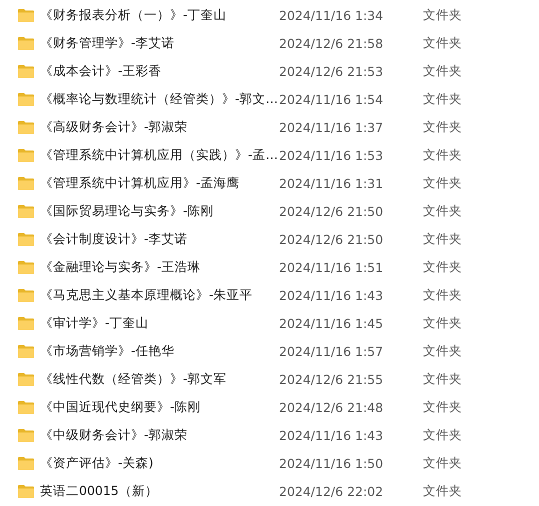  What do you see at coordinates (331, 463) in the screenshot?
I see `modified-date: 2024/11/16 1:50` at bounding box center [331, 463].